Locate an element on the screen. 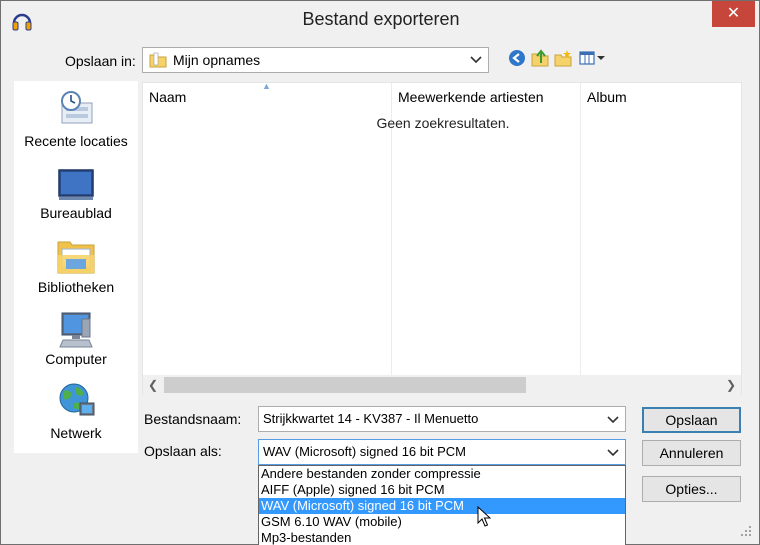 The width and height of the screenshot is (760, 545). filename-value: Strijkkwartet 14 - KV387 - Il Menuetto is located at coordinates (371, 418).